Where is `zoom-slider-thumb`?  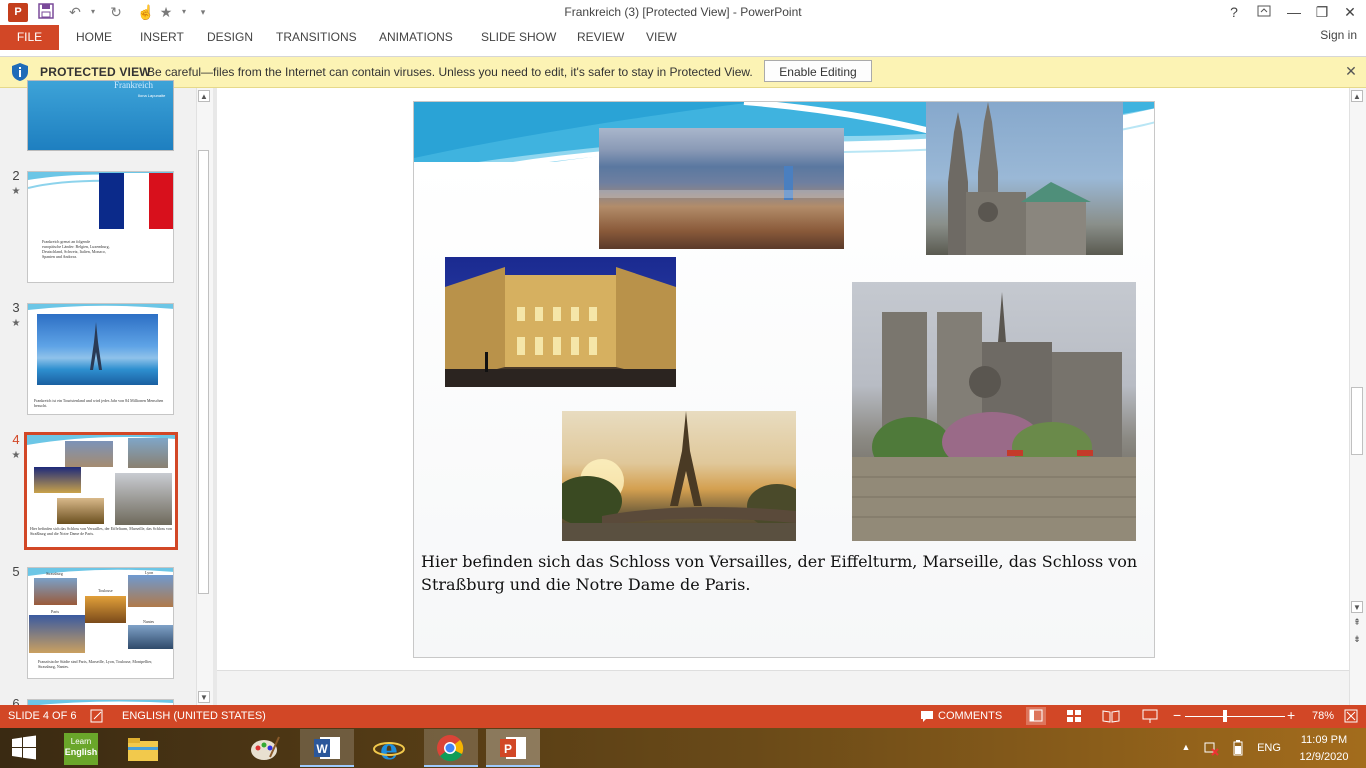 zoom-slider-thumb is located at coordinates (1225, 716).